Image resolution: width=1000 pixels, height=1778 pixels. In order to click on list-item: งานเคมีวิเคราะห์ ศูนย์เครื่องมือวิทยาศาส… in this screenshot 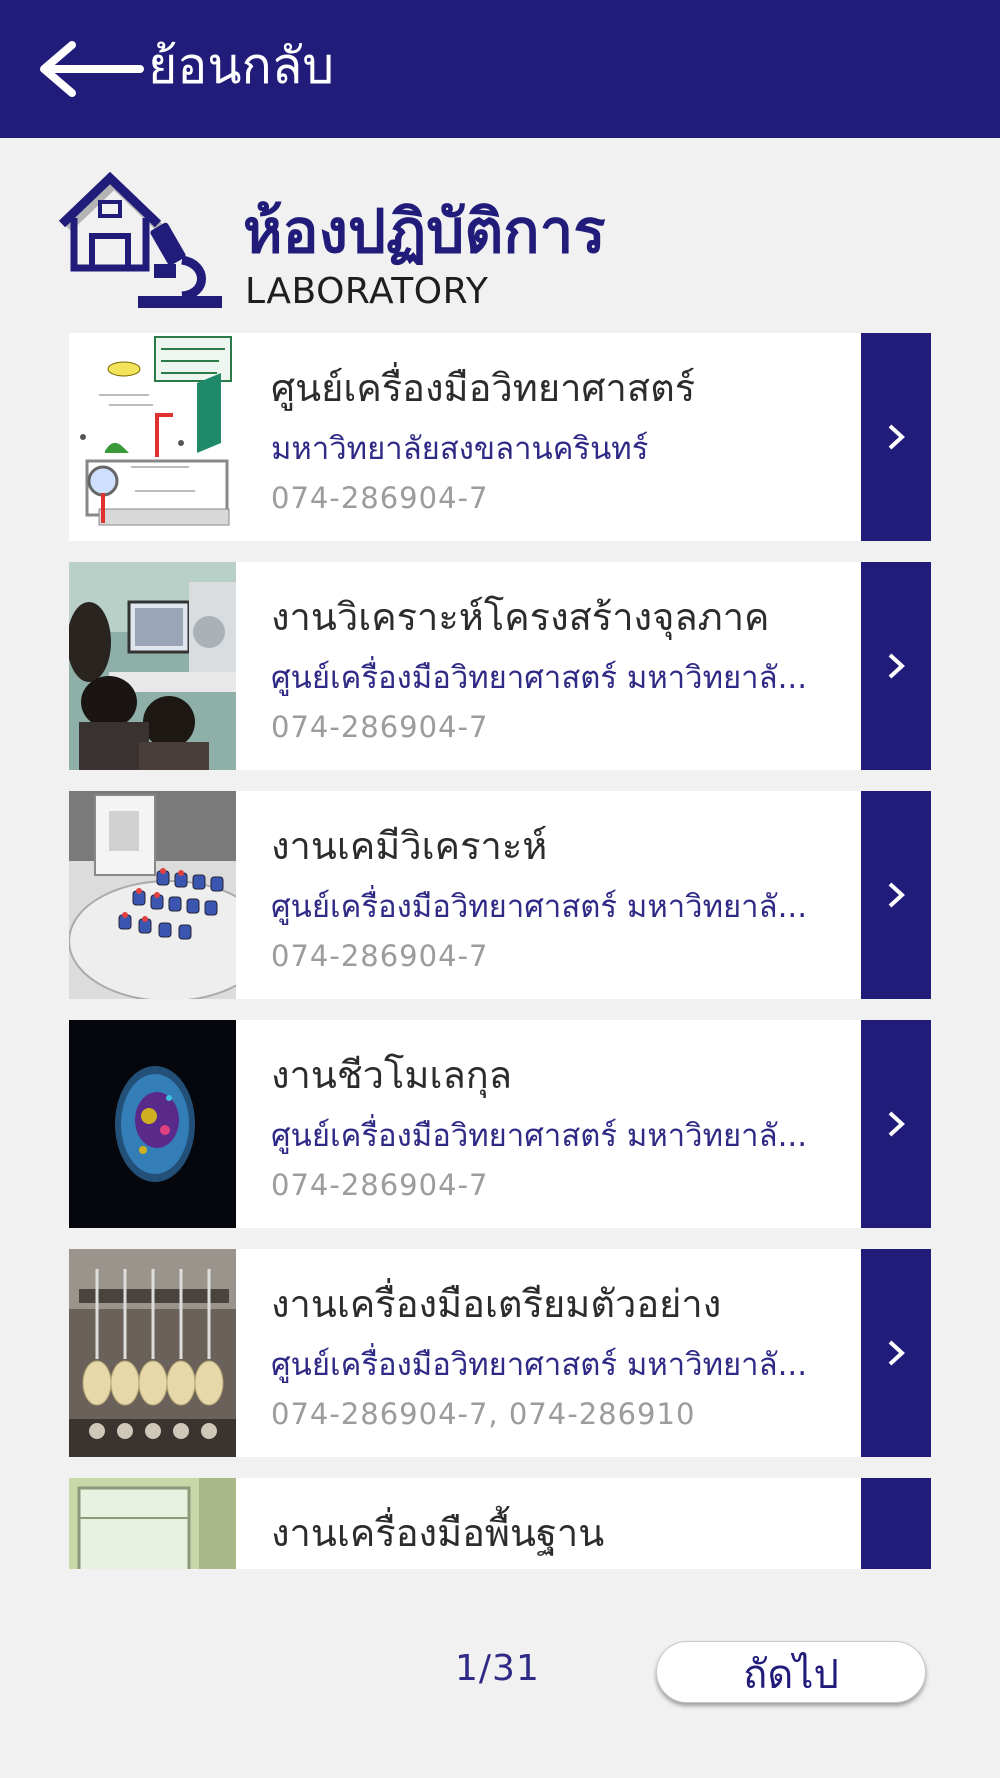, I will do `click(500, 895)`.